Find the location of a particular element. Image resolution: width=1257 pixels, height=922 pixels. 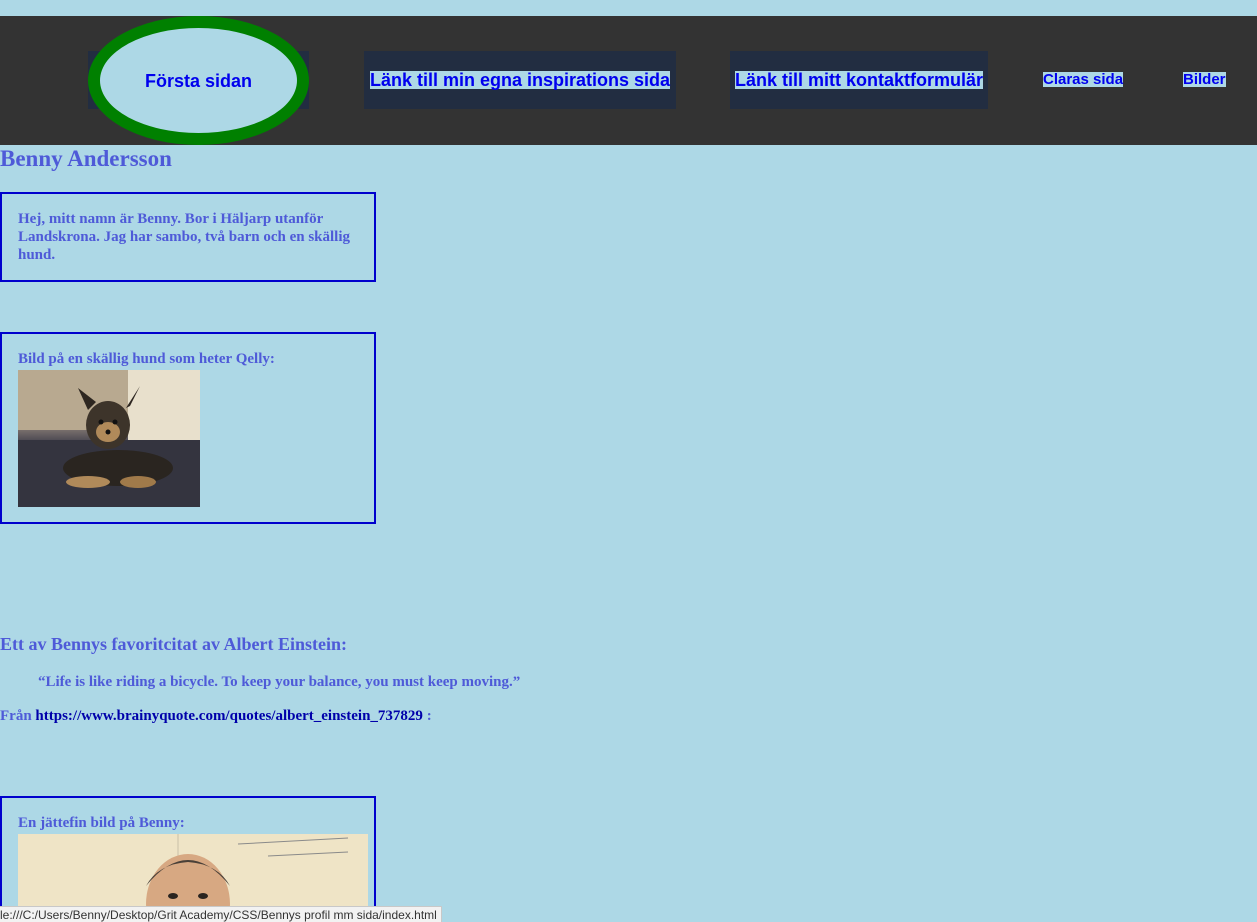

dog-photo is located at coordinates (109, 438).